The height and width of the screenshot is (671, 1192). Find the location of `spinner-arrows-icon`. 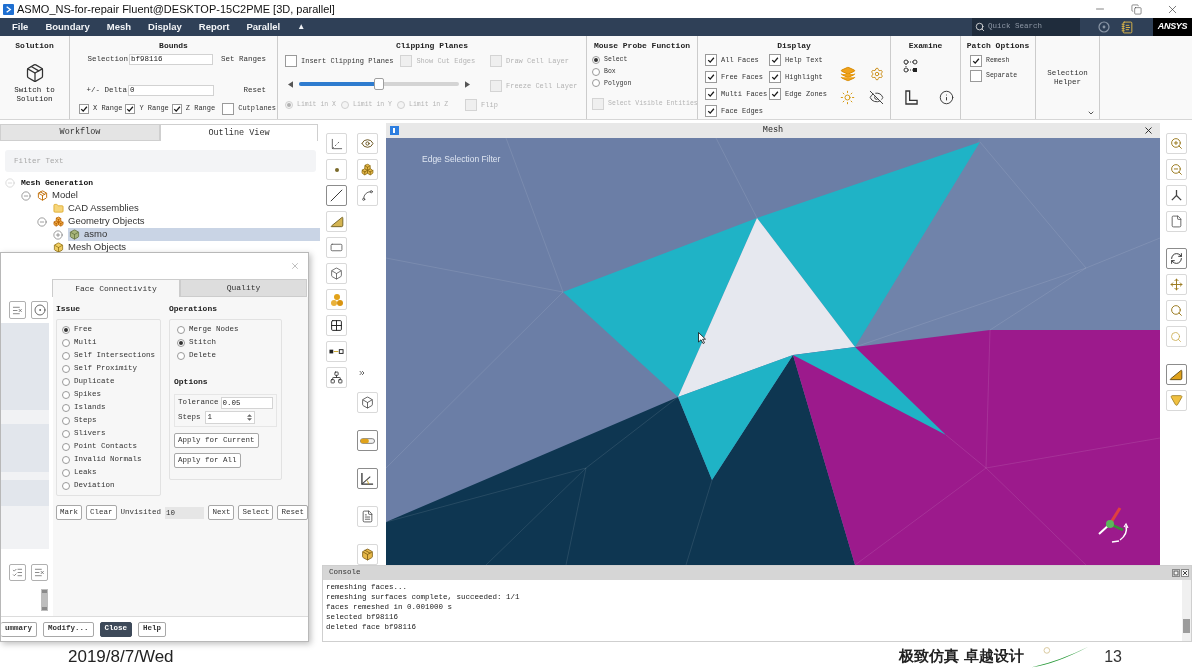

spinner-arrows-icon is located at coordinates (249, 417).